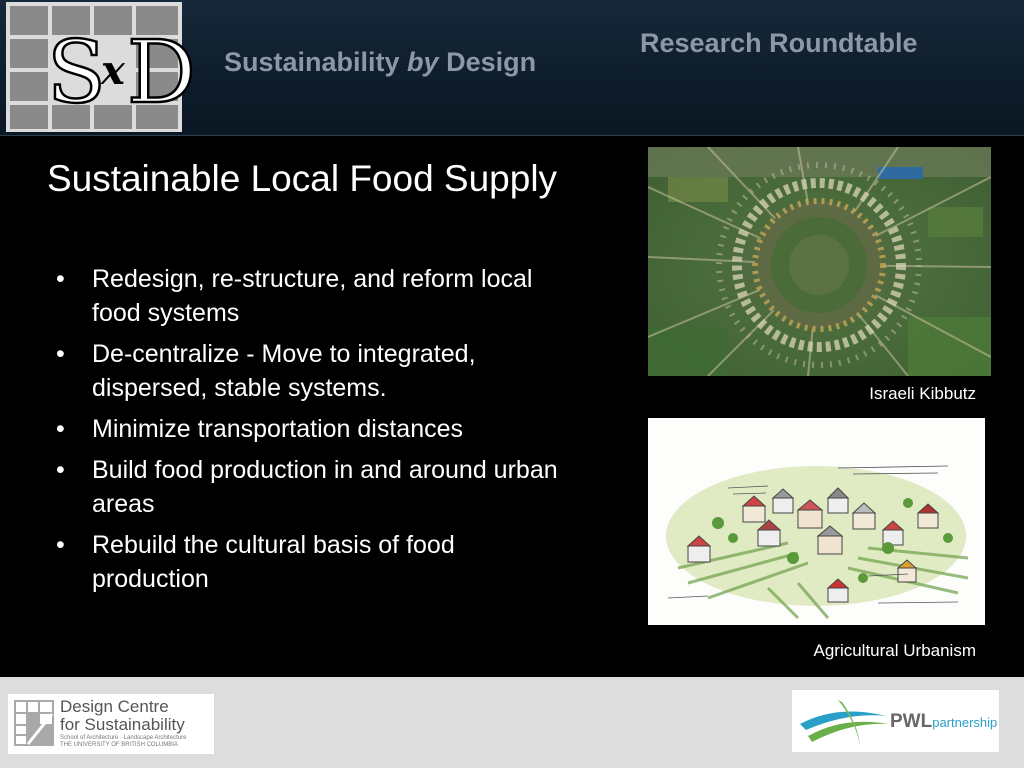  Describe the element at coordinates (922, 393) in the screenshot. I see `photo-caption: Israeli Kibbutz` at that location.